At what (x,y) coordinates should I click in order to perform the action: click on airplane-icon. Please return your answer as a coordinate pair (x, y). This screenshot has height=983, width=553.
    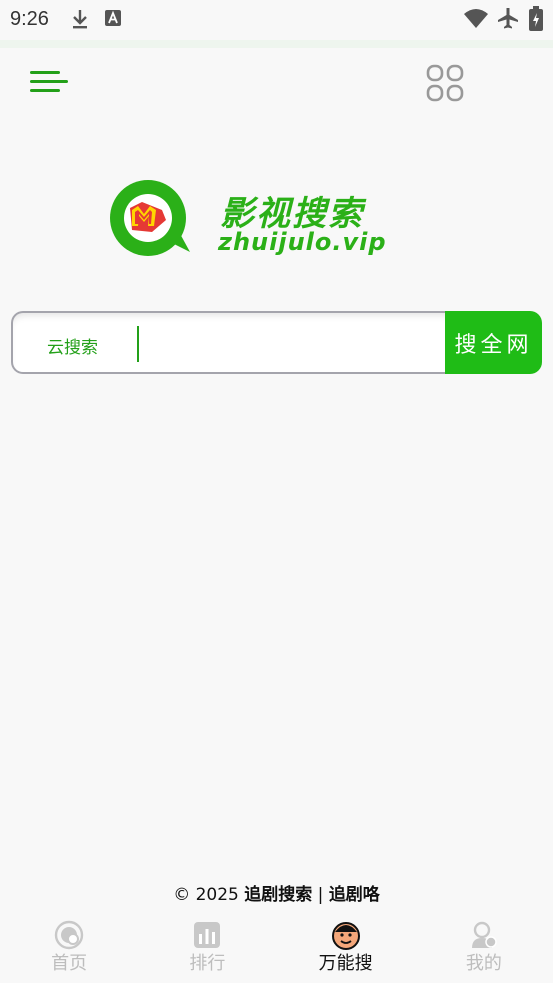
    Looking at the image, I should click on (508, 18).